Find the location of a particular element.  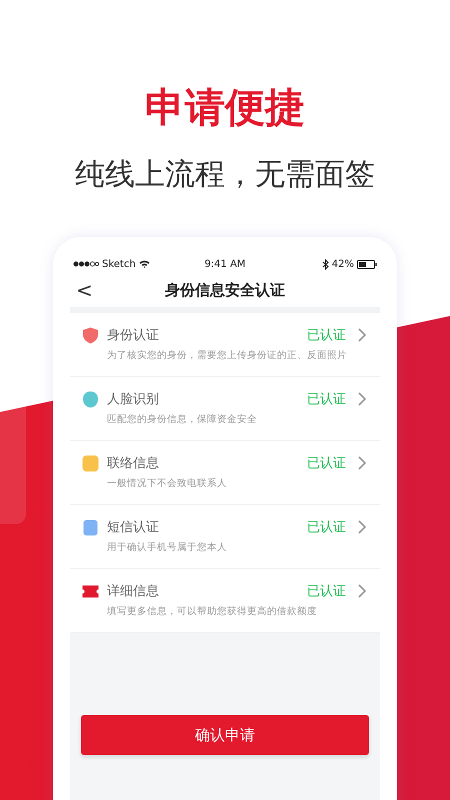

item-description: 匹配您的身份信息，保障资金安全 is located at coordinates (182, 419).